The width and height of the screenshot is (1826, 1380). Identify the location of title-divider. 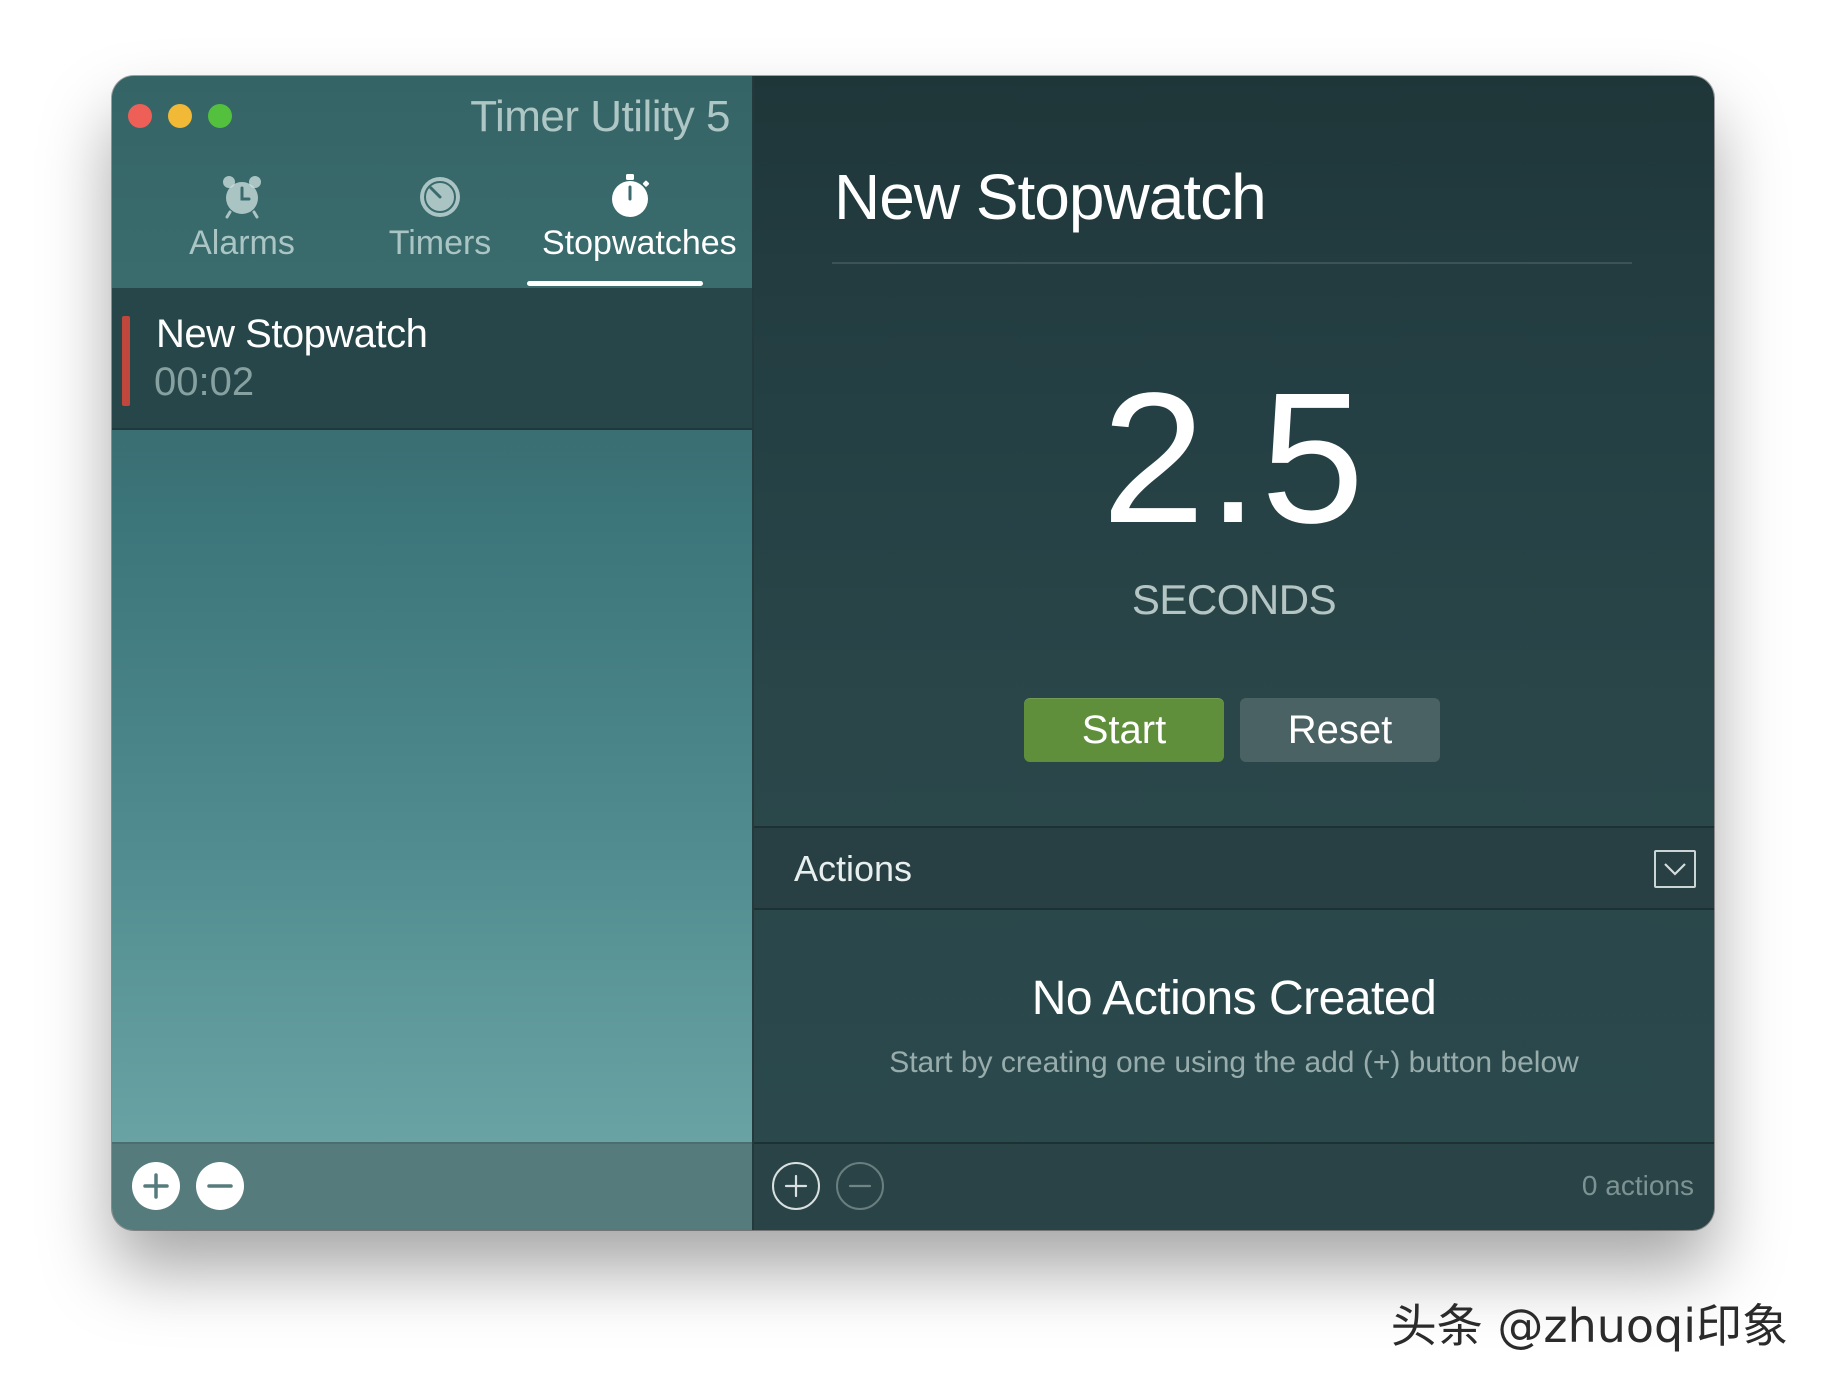
(1232, 263).